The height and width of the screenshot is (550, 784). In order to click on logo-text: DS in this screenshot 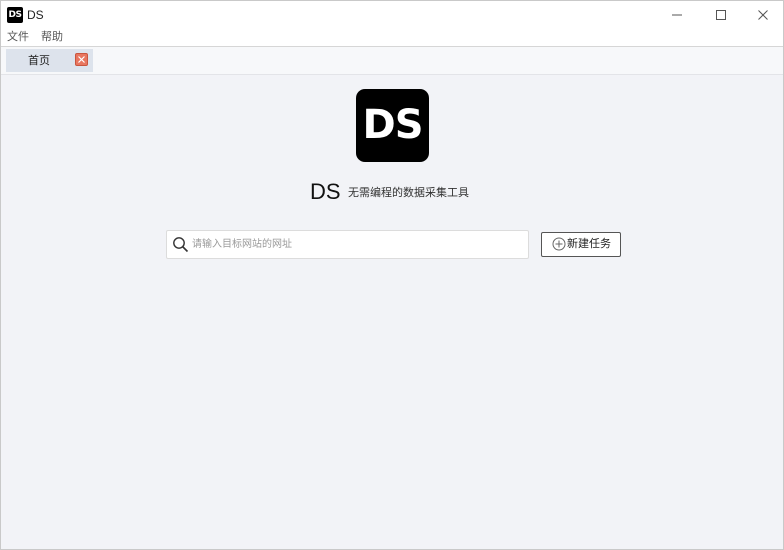, I will do `click(392, 125)`.